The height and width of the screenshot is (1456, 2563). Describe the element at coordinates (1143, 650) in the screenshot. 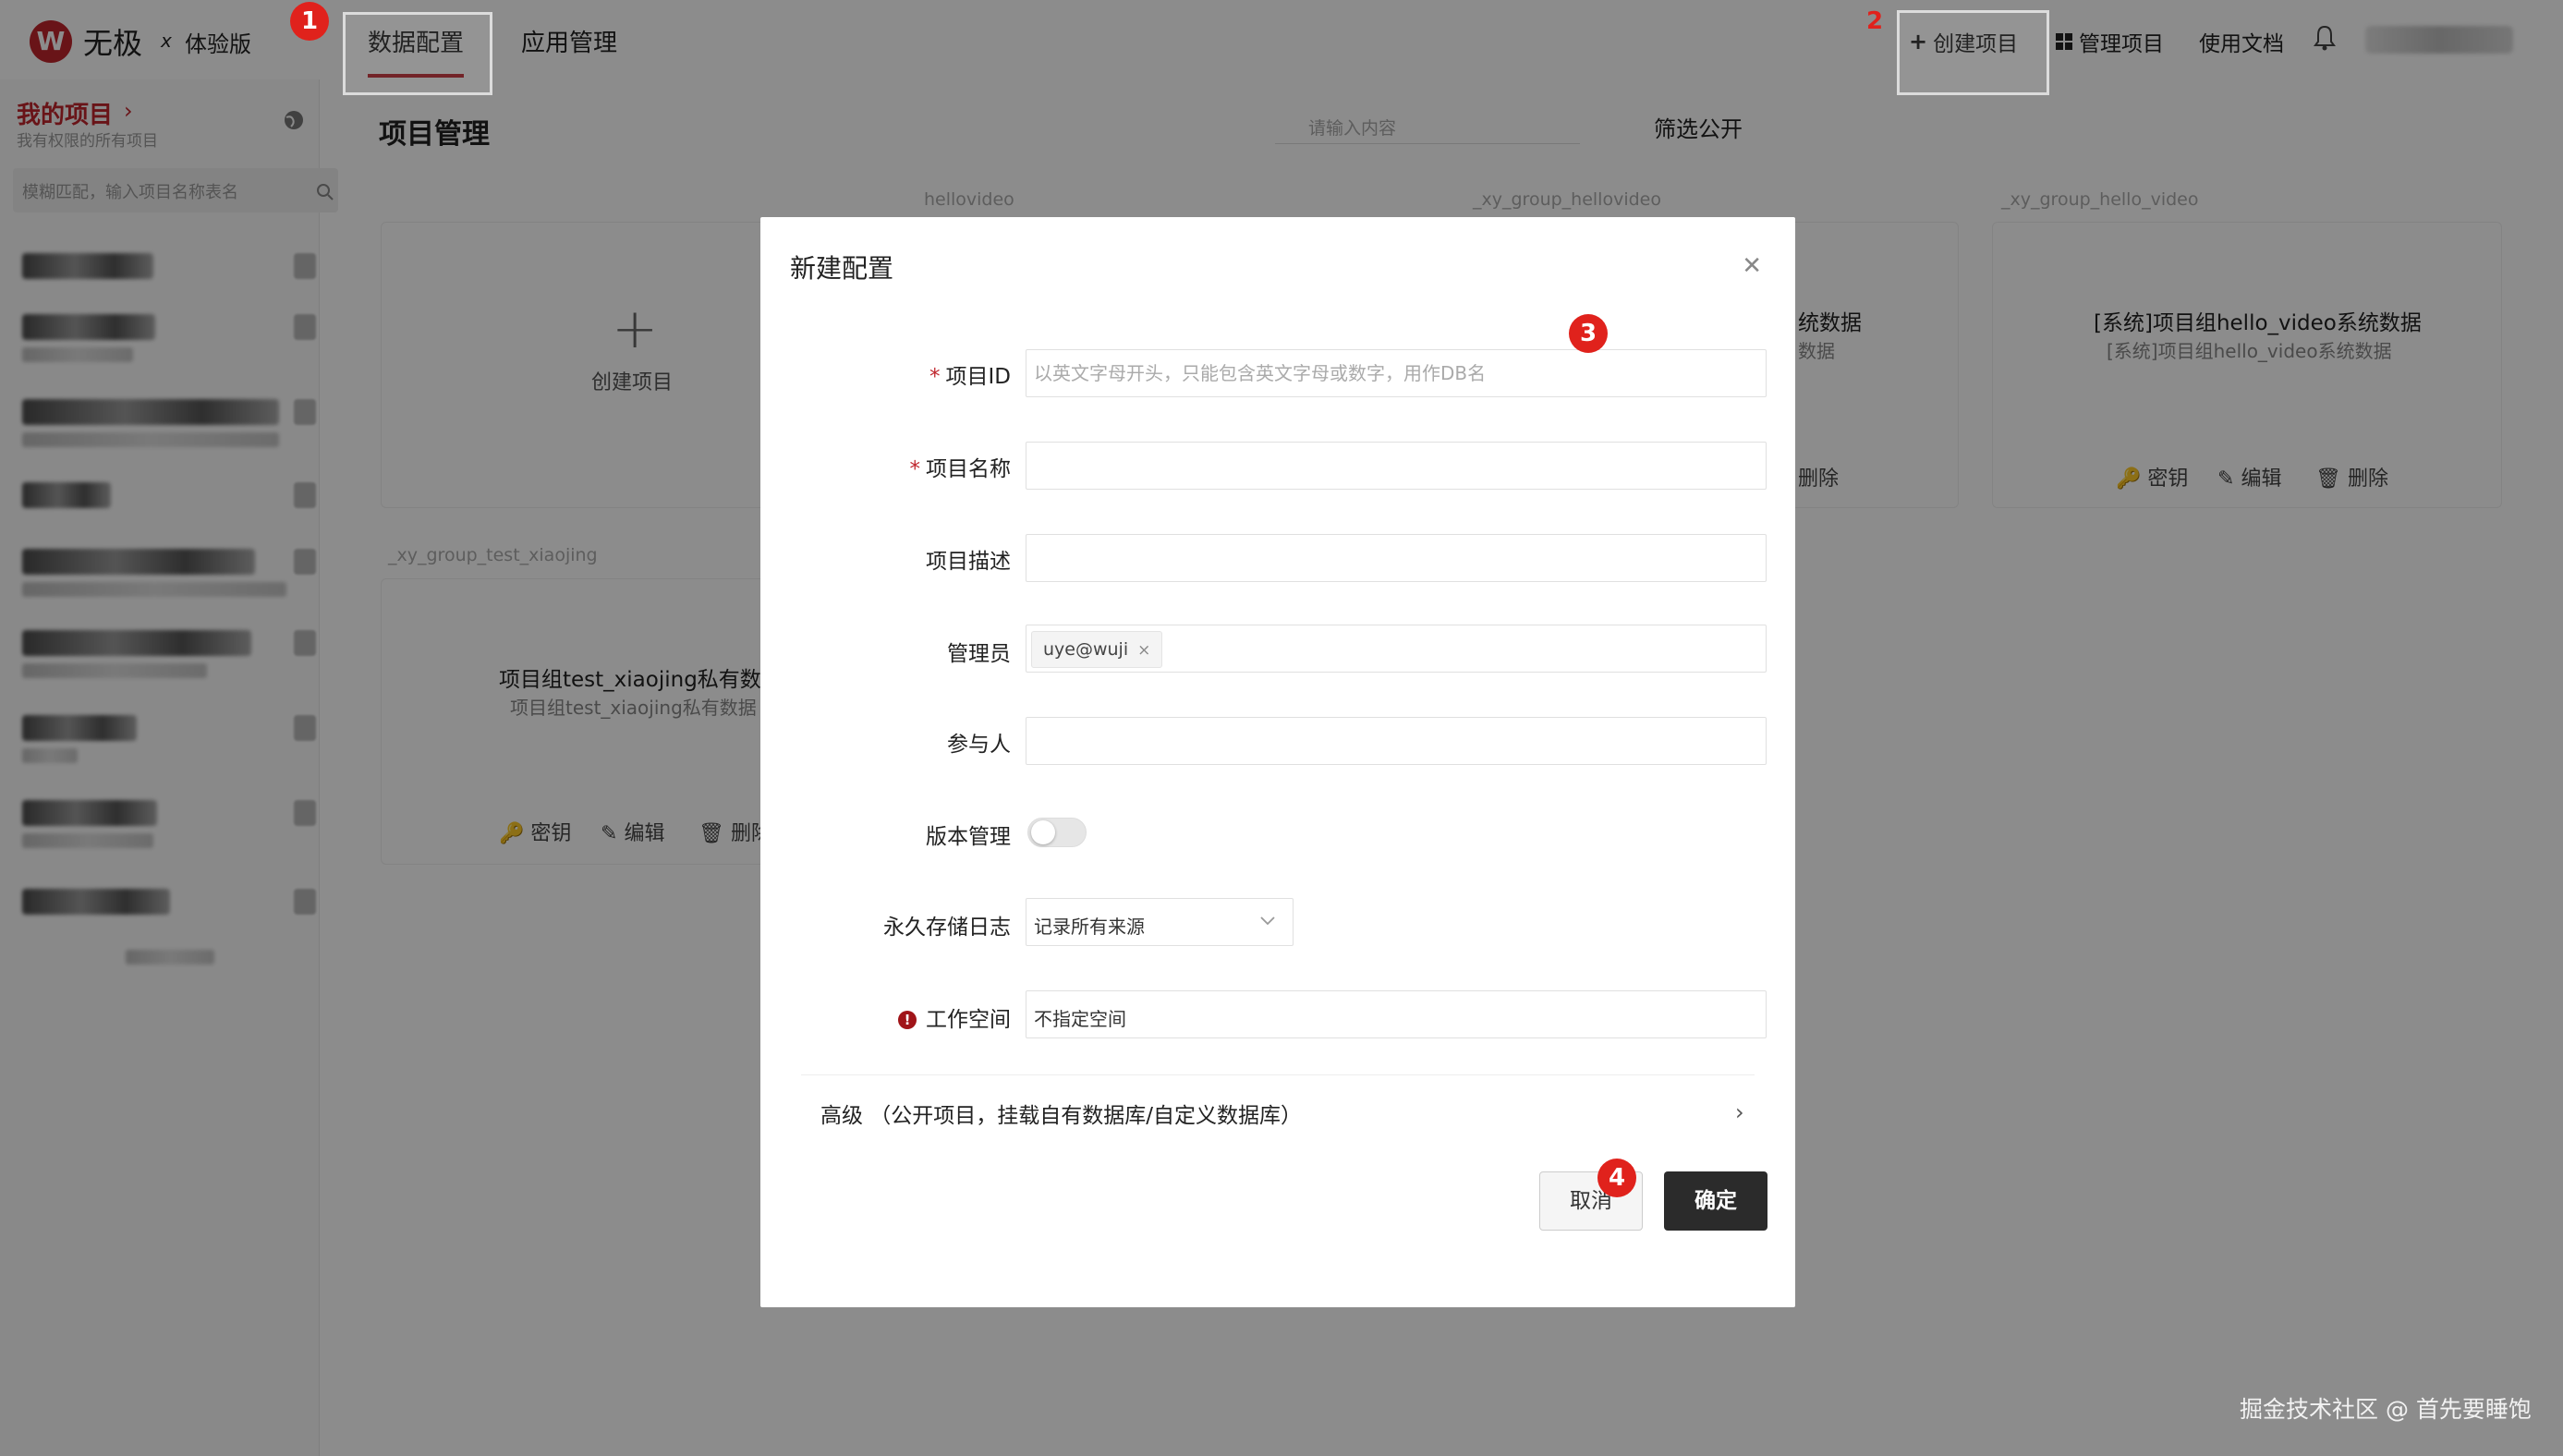

I see `tag-close-icon: ×` at that location.